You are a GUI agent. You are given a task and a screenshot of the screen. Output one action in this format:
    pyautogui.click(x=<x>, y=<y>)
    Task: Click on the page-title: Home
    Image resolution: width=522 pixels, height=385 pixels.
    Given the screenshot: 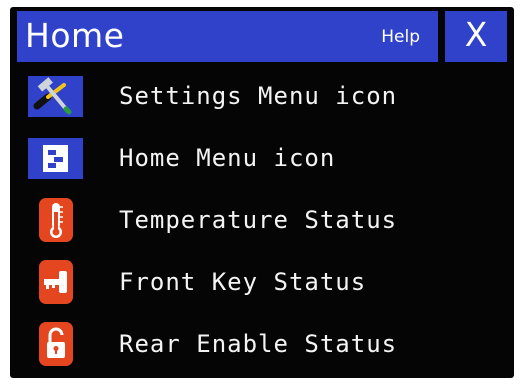 What is the action you would take?
    pyautogui.click(x=75, y=35)
    